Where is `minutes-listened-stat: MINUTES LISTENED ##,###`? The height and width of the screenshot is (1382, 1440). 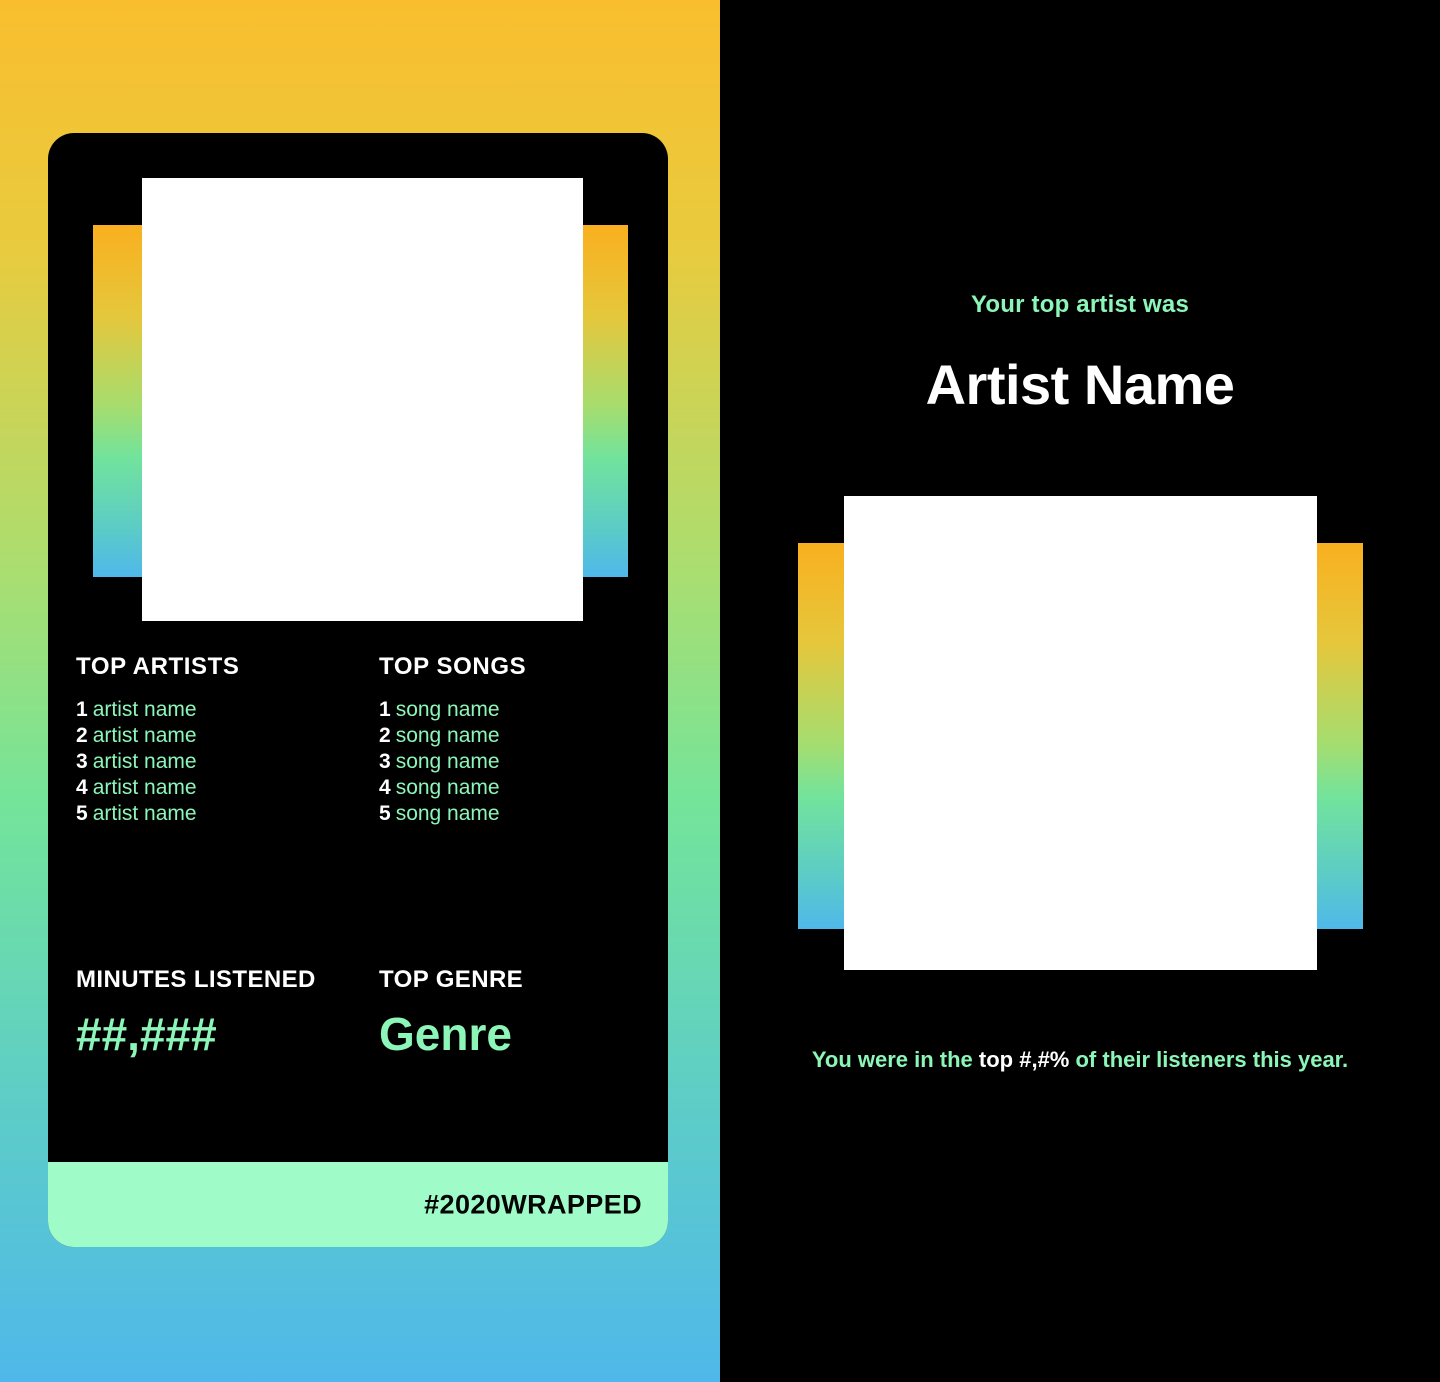
minutes-listened-stat: MINUTES LISTENED ##,### is located at coordinates (196, 1013).